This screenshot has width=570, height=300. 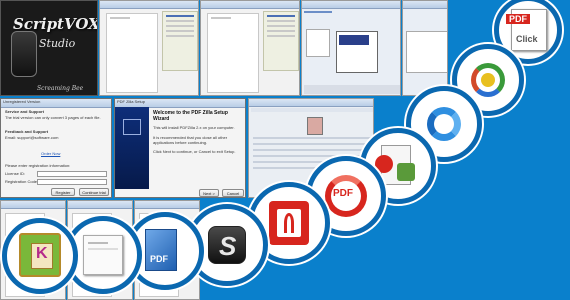 What do you see at coordinates (315, 126) in the screenshot?
I see `pdf-app-avatar` at bounding box center [315, 126].